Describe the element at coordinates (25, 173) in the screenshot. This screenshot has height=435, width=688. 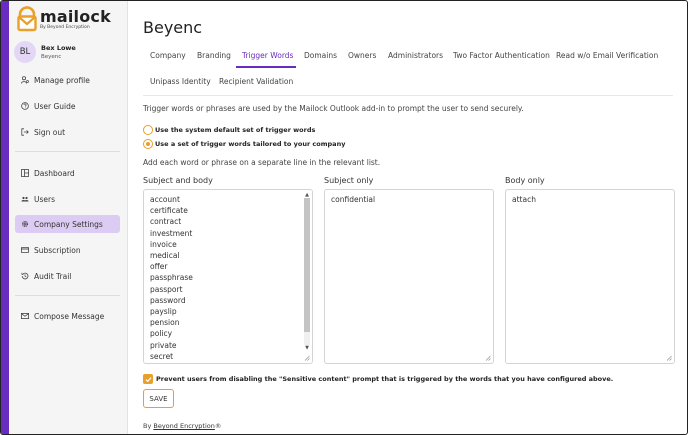
I see `dashboard-icon` at that location.